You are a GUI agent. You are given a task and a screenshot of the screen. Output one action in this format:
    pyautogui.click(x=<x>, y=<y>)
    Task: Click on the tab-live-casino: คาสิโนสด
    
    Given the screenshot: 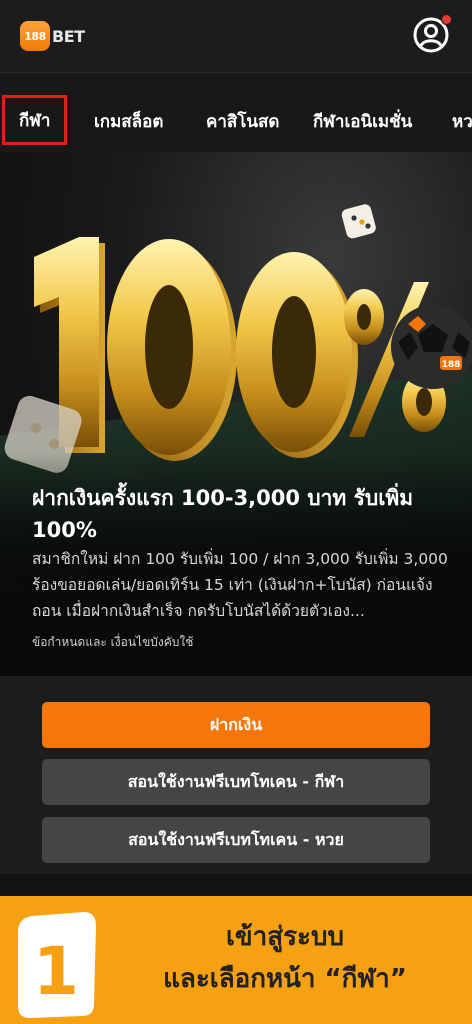 What is the action you would take?
    pyautogui.click(x=242, y=121)
    